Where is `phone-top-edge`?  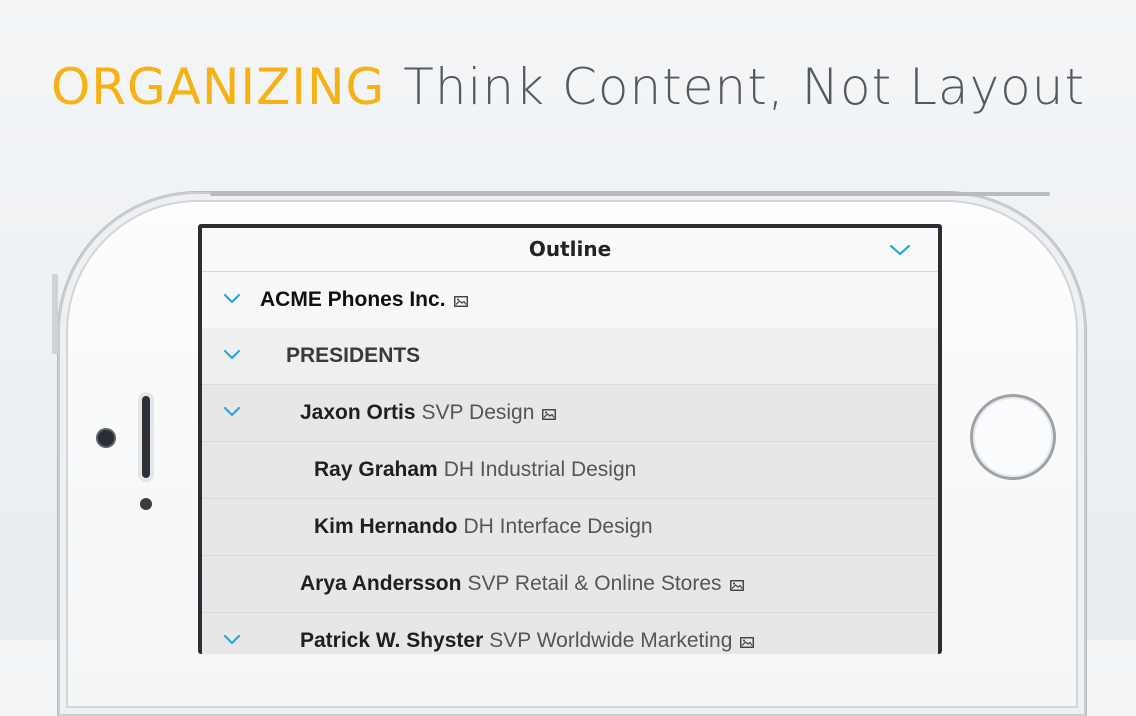 phone-top-edge is located at coordinates (630, 194).